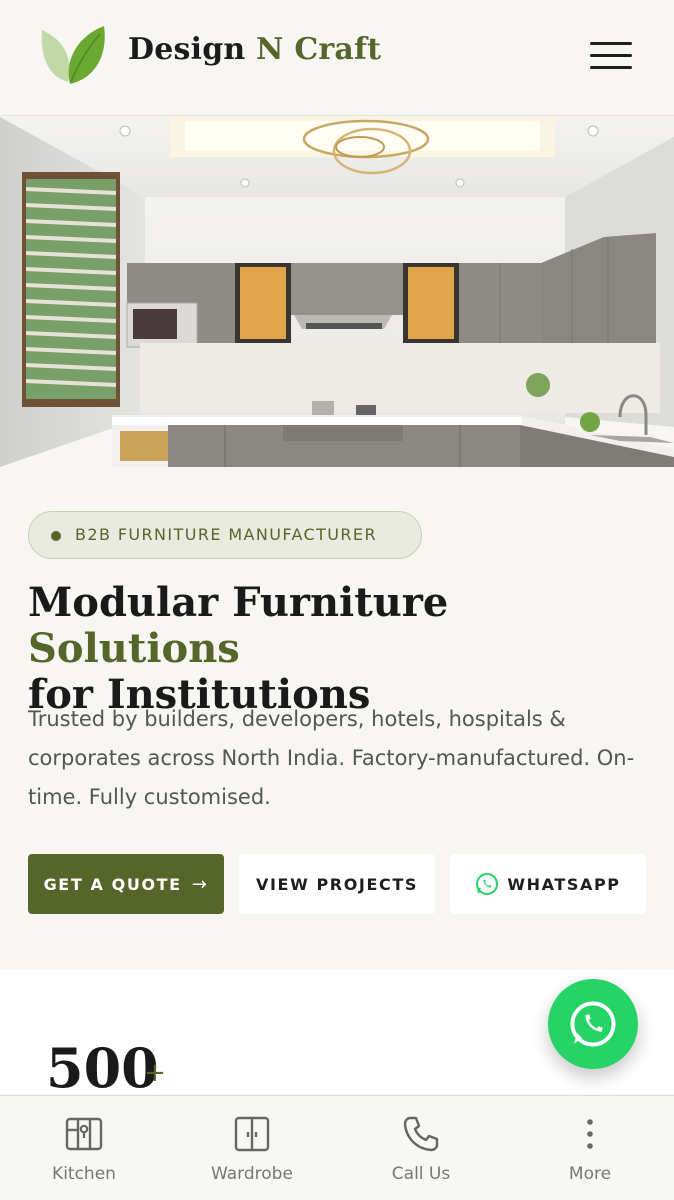 This screenshot has width=674, height=1200. What do you see at coordinates (319, 49) in the screenshot?
I see `brand-name-part2: N Craft` at bounding box center [319, 49].